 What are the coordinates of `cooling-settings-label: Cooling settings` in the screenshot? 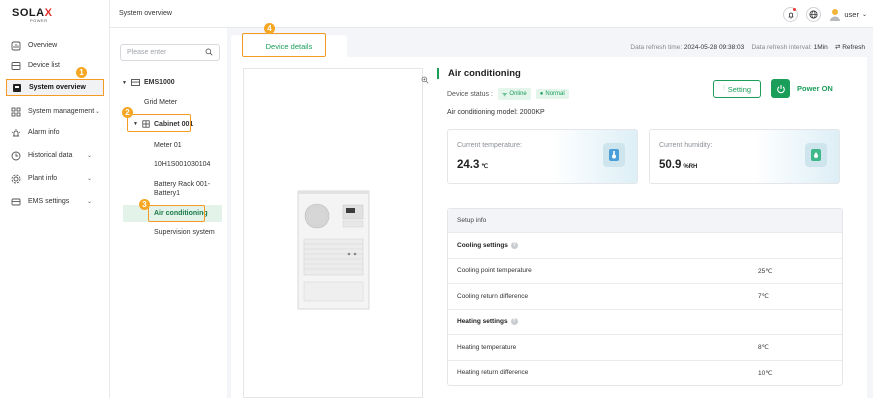 It's located at (482, 245).